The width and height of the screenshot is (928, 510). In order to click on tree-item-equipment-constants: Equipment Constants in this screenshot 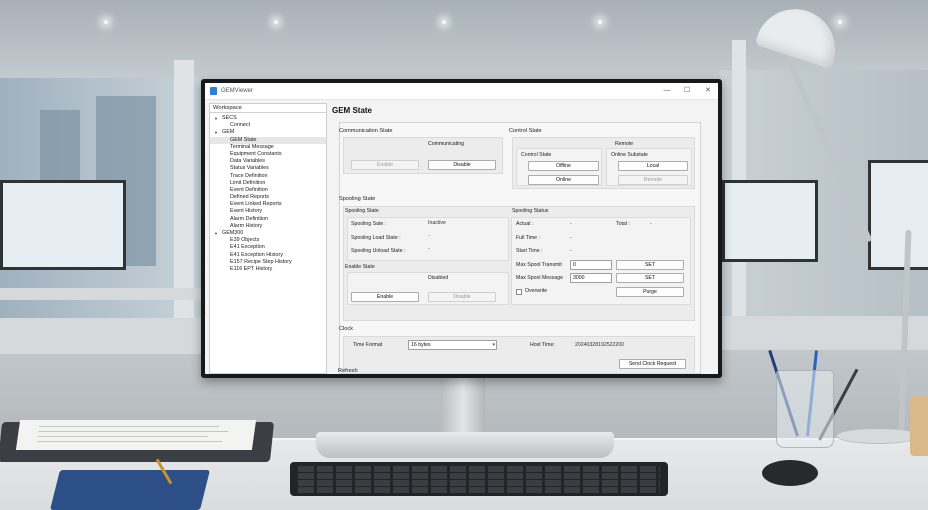, I will do `click(268, 154)`.